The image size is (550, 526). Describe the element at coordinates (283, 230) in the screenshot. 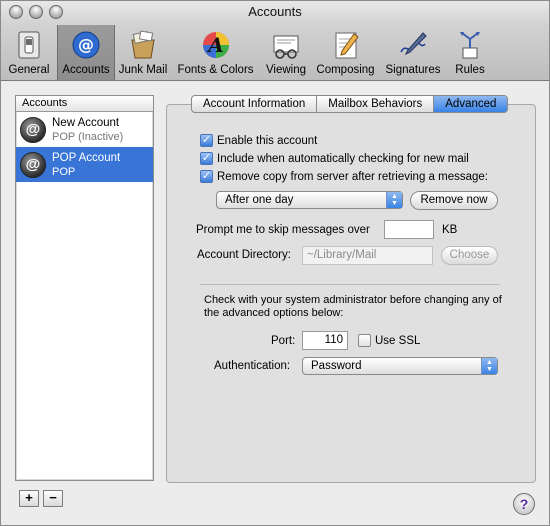

I see `prompt-skip-label: Prompt me to skip messages over` at that location.